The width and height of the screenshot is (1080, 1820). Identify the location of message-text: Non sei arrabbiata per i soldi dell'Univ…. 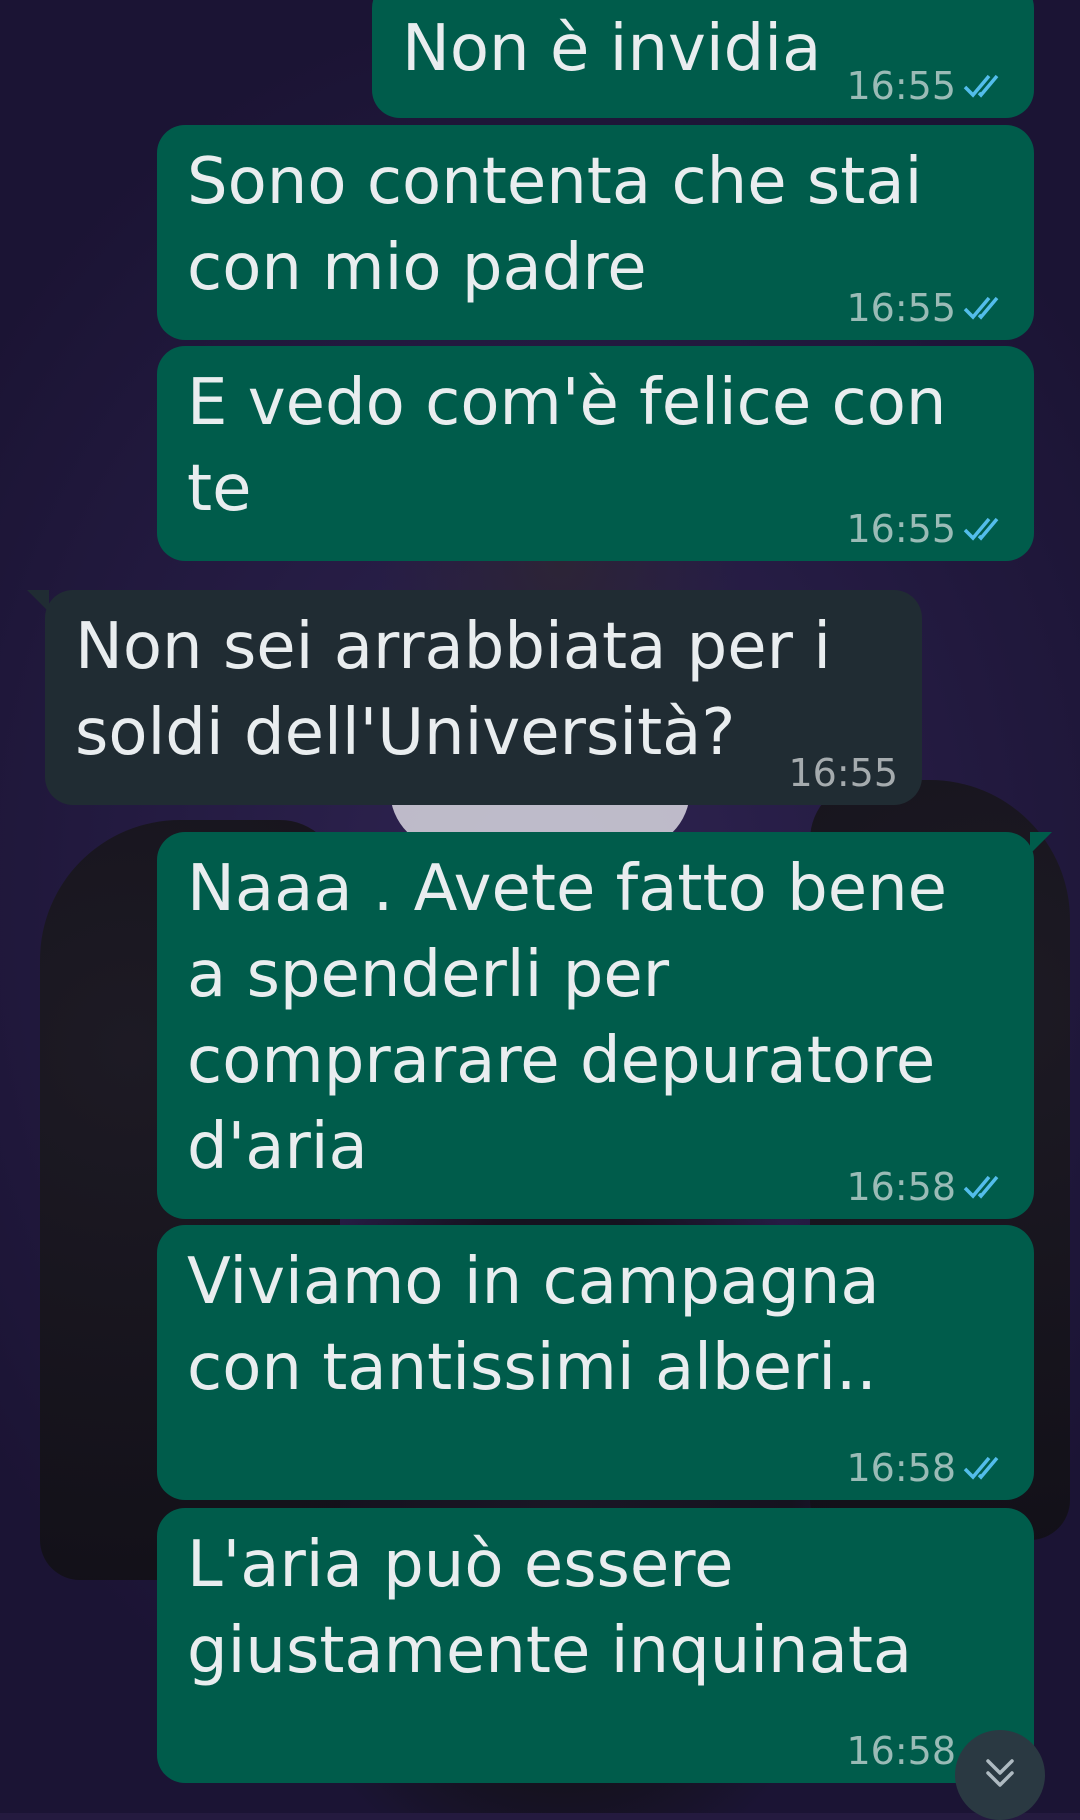
(453, 690).